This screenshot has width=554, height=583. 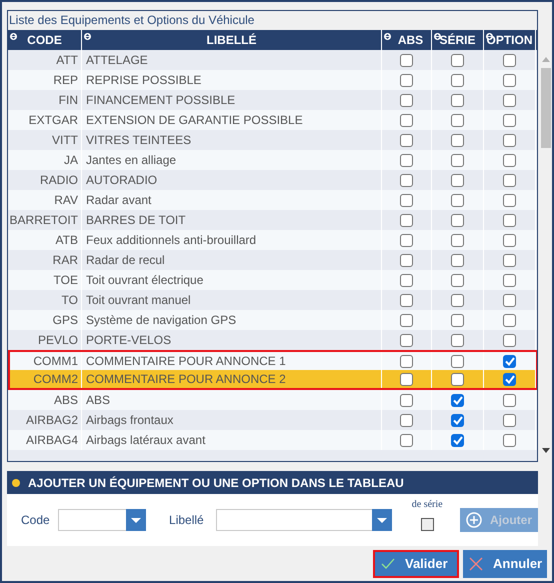 I want to click on table-row: COMM2 COMMENTAIRE POUR ANNONCE 2, so click(x=272, y=380).